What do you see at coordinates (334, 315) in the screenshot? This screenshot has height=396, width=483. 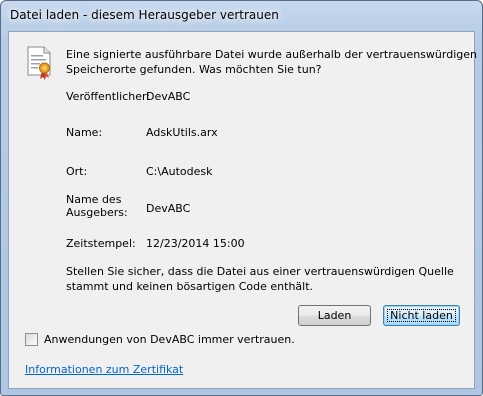 I see `load-button: Laden` at bounding box center [334, 315].